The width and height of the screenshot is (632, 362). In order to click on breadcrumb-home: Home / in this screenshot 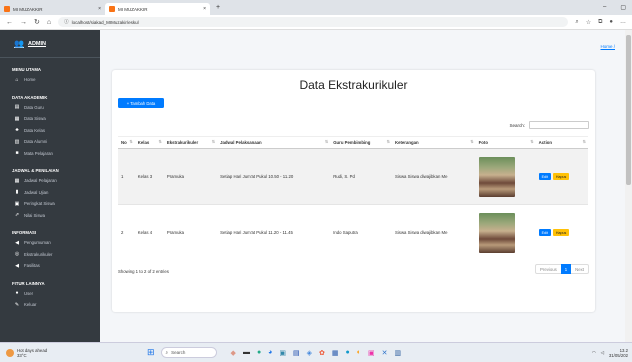, I will do `click(607, 46)`.